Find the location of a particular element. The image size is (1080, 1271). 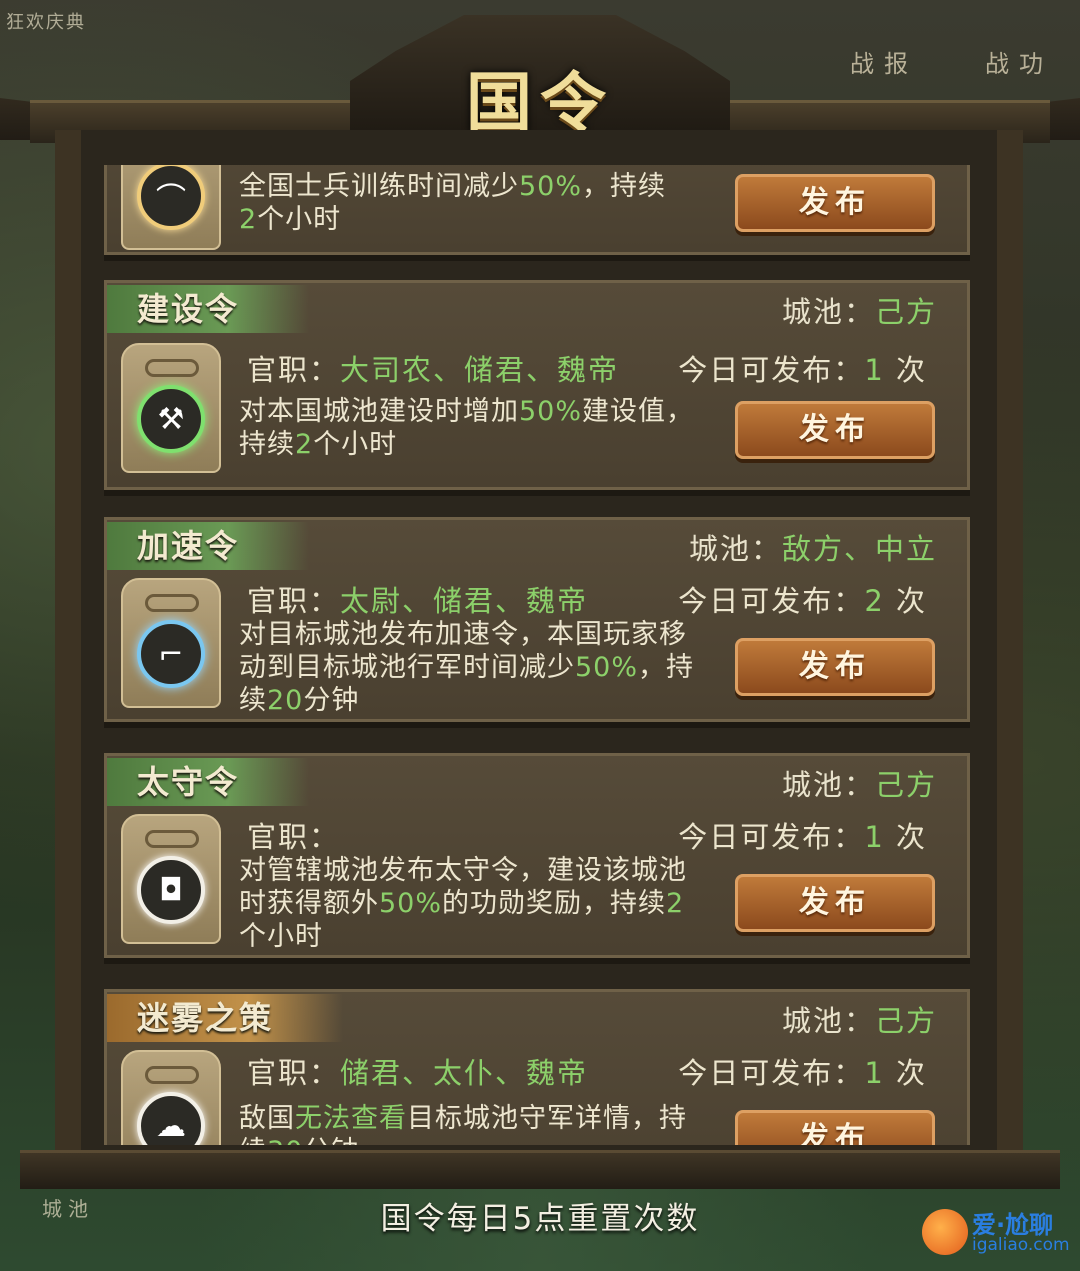

order-description: 对目标城池发布加速令，本国玩家移动到目标城池行军时间减少50%，持续20分钟 is located at coordinates (467, 667).